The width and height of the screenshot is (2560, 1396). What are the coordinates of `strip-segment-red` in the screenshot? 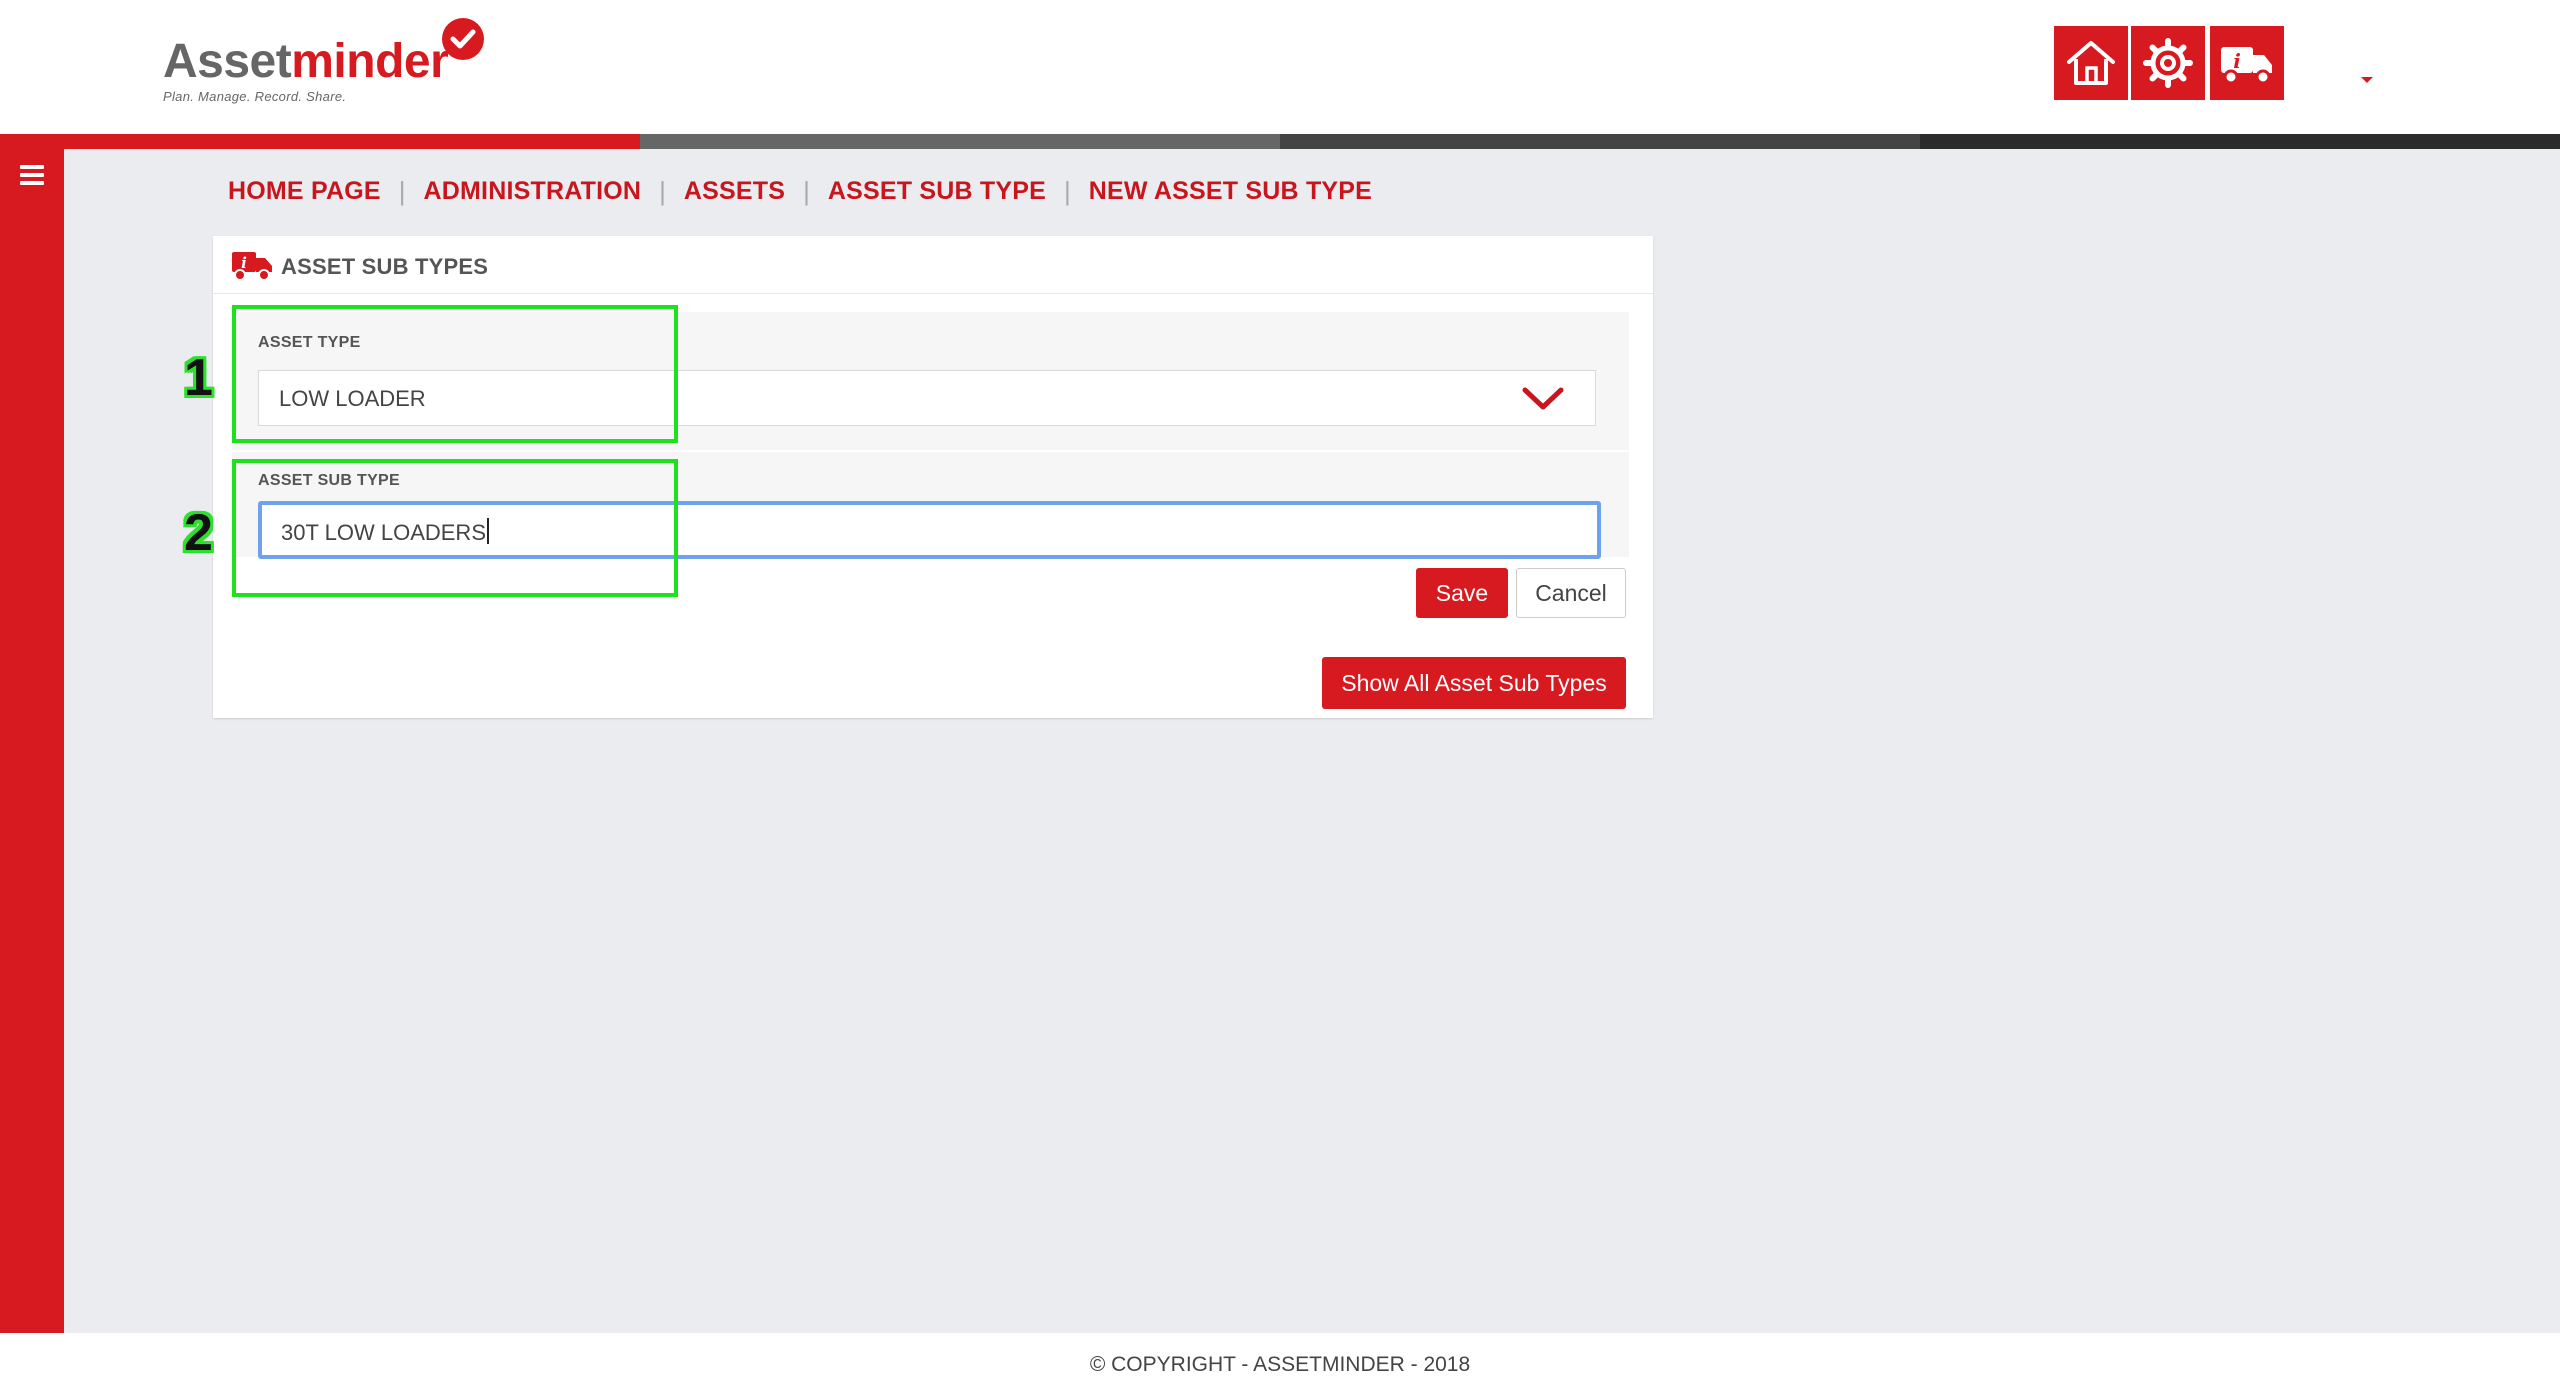 It's located at (320, 141).